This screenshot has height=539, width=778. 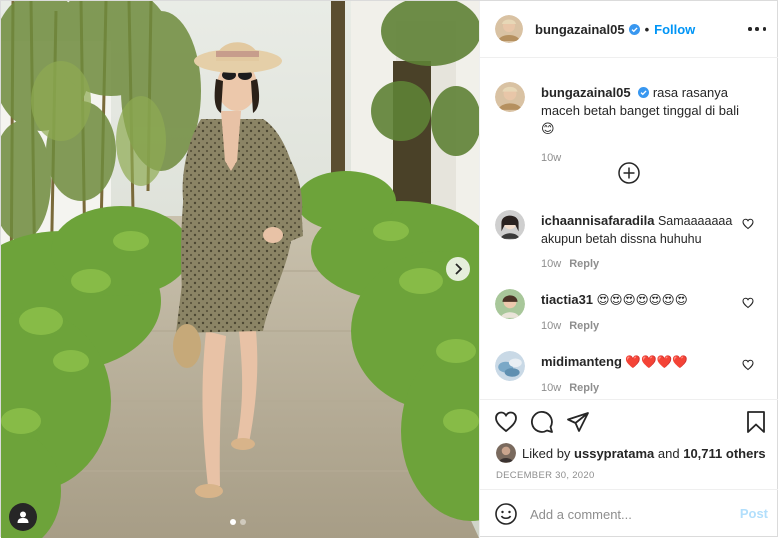 What do you see at coordinates (756, 422) in the screenshot?
I see `bookmark-icon` at bounding box center [756, 422].